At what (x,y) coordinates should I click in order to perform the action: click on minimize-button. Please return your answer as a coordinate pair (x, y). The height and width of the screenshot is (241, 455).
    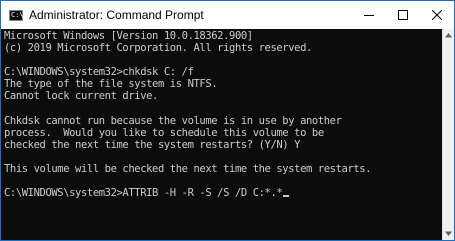
    Looking at the image, I should click on (369, 15).